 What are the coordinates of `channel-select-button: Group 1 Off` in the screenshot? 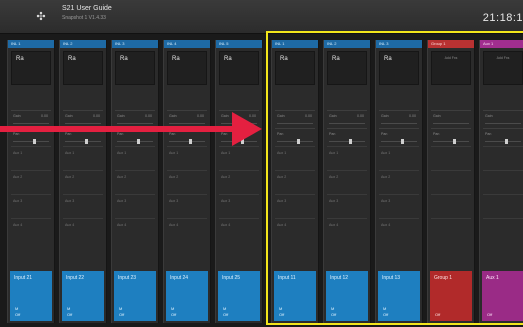 It's located at (451, 296).